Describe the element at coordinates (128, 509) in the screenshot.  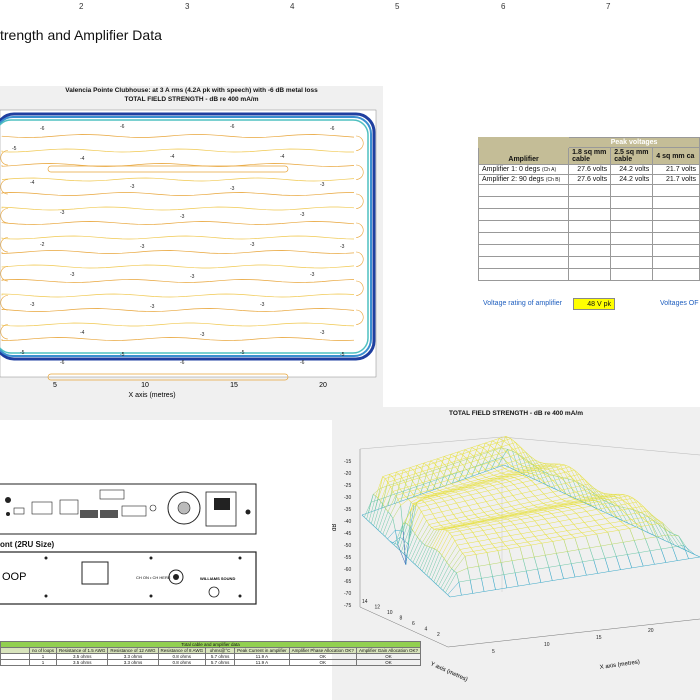
I see `amplifier-rear-panel` at that location.